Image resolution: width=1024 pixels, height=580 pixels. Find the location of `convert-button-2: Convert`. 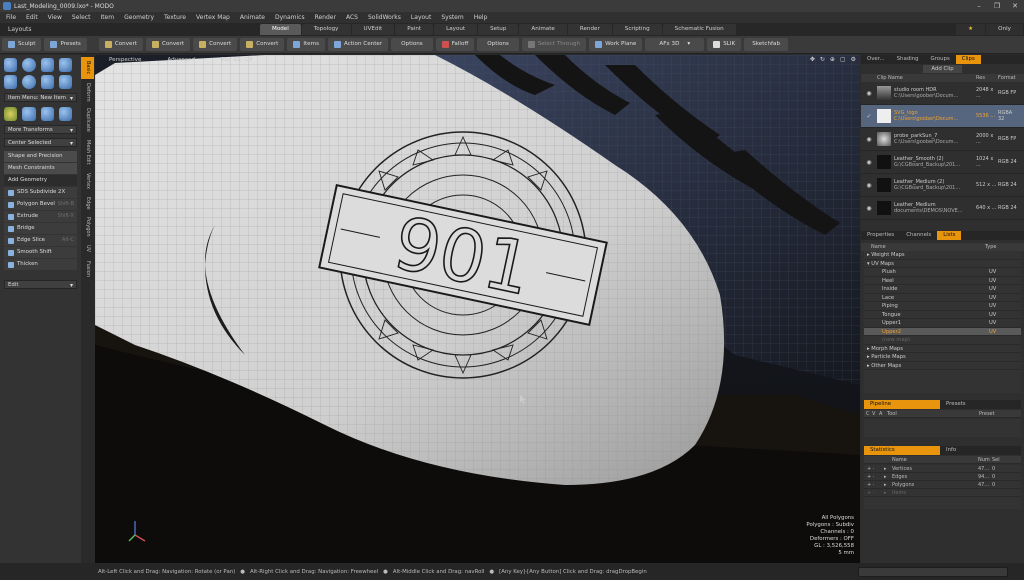

convert-button-2: Convert is located at coordinates (168, 44).